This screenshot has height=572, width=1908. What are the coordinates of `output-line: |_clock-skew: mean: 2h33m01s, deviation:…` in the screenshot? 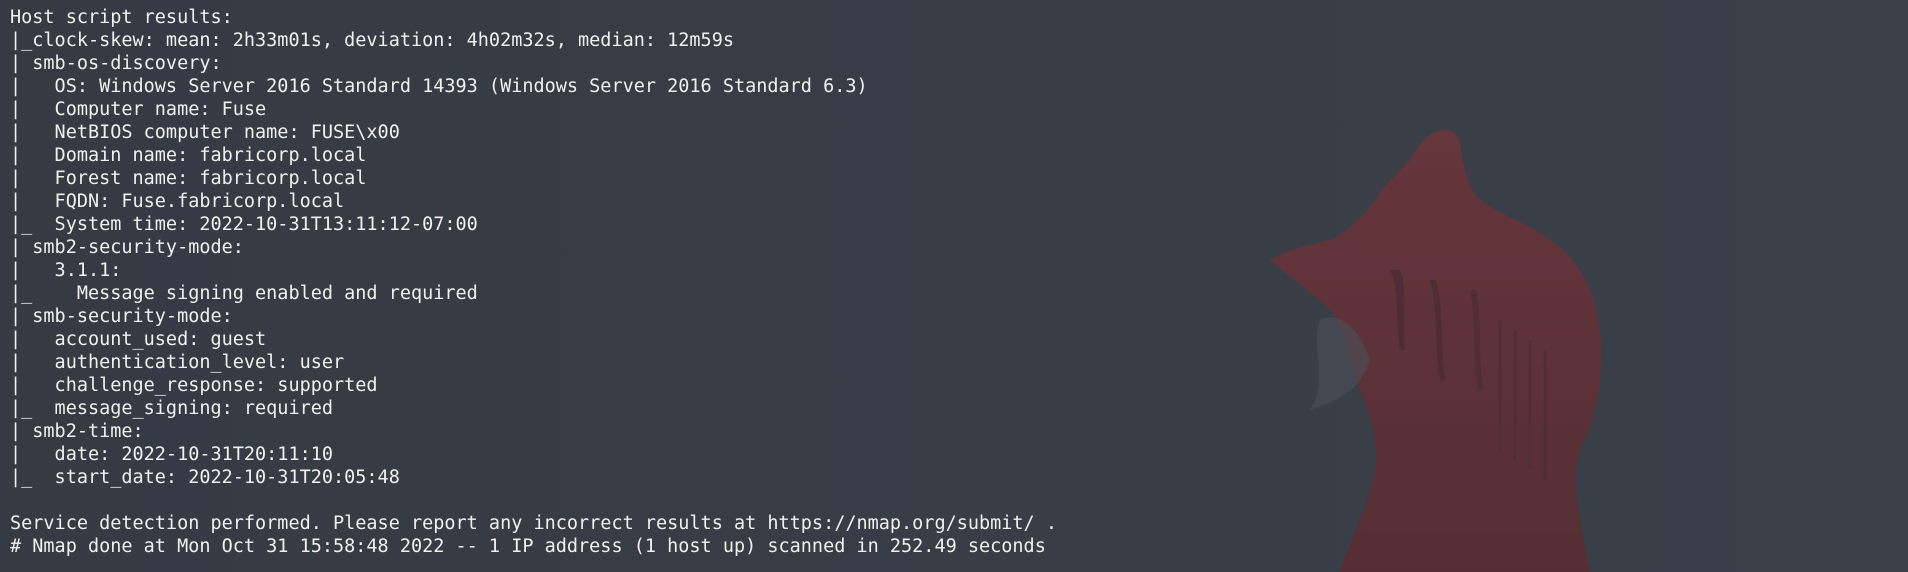 It's located at (372, 40).